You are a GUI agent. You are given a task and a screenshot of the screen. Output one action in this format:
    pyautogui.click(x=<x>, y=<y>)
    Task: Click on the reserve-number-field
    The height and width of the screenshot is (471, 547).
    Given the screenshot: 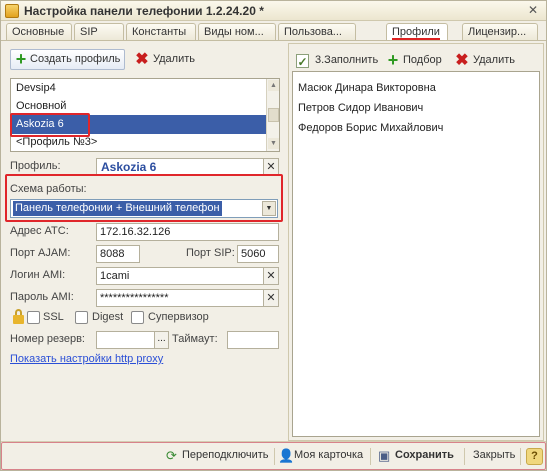 What is the action you would take?
    pyautogui.click(x=125, y=340)
    